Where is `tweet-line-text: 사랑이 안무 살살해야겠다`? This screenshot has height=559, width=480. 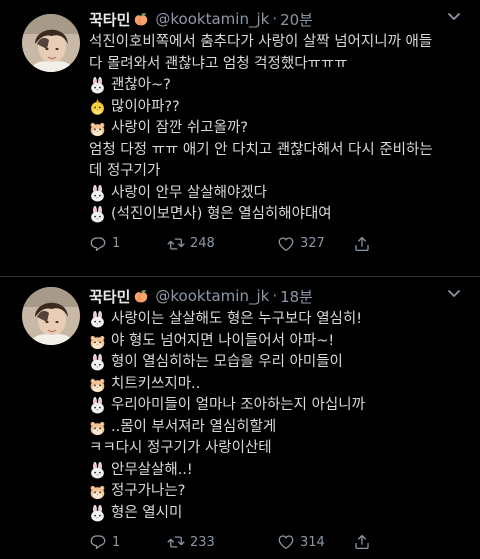
tweet-line-text: 사랑이 안무 살살해야겠다 is located at coordinates (189, 192).